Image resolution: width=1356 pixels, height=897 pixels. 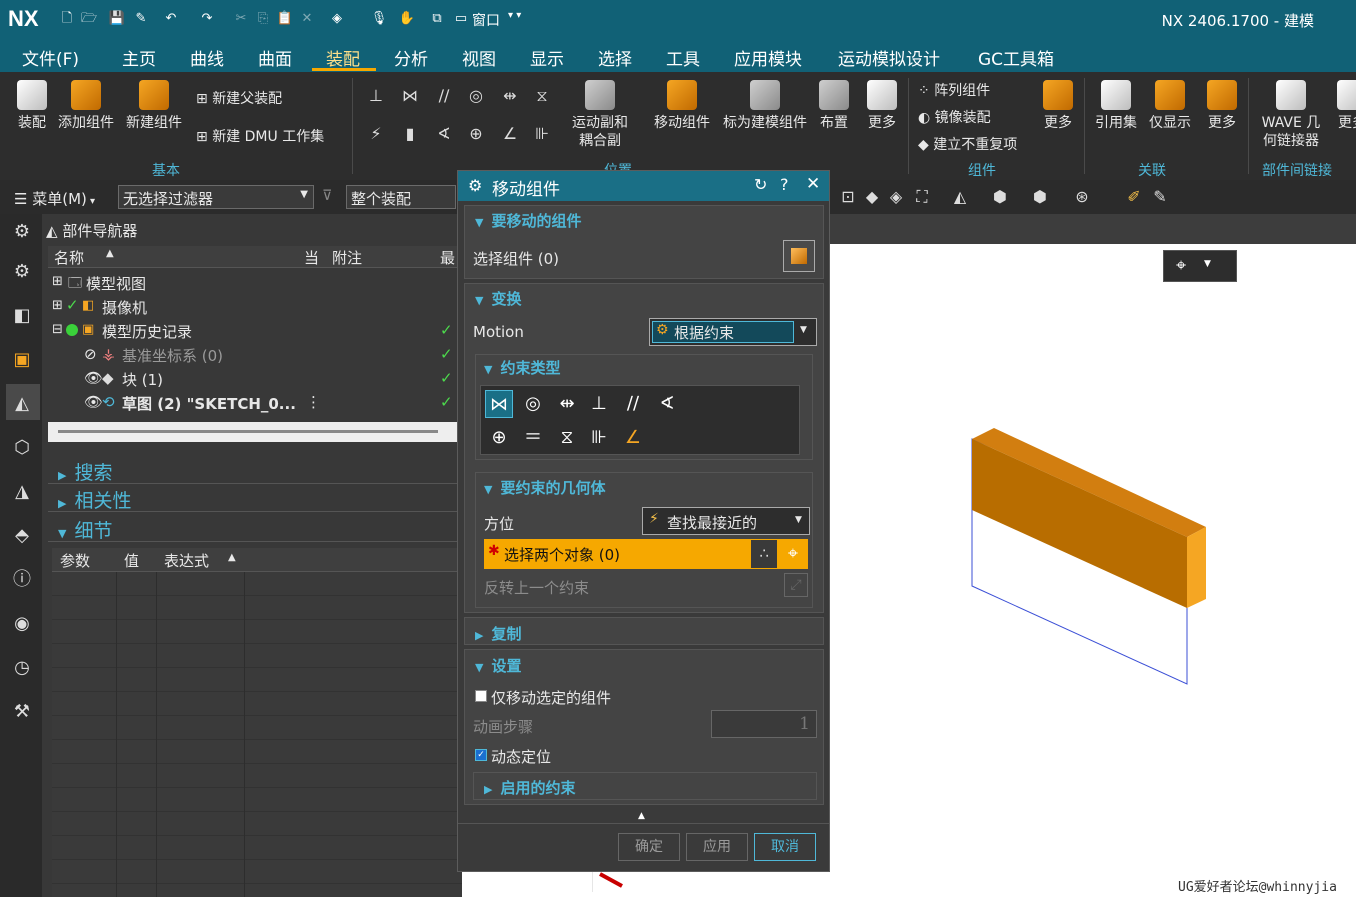 I want to click on scrollbar-thumb, so click(x=248, y=431).